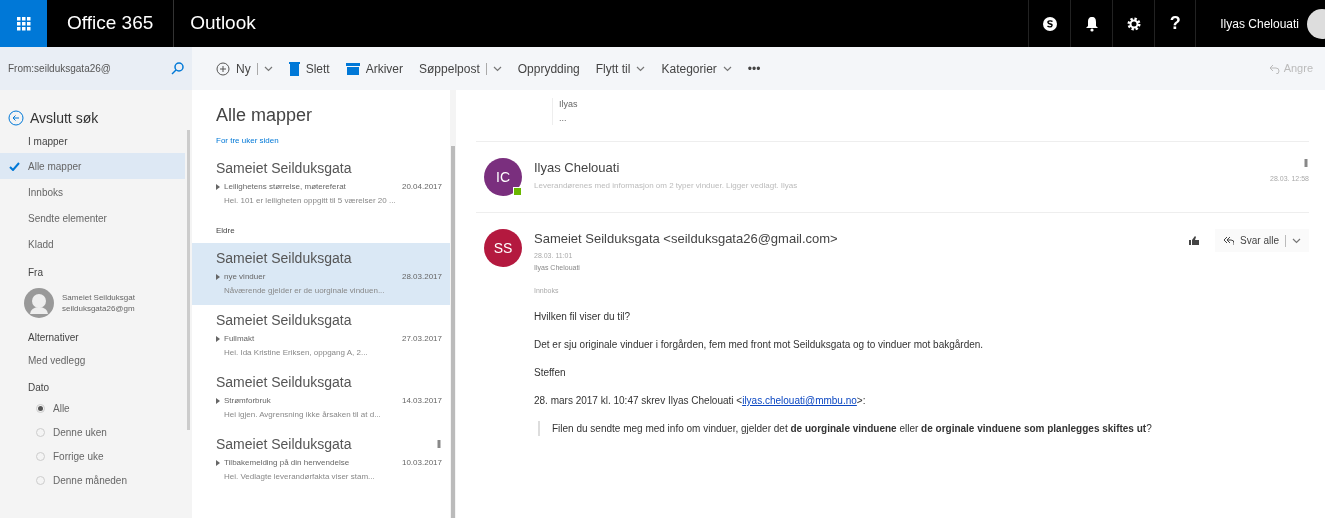  I want to click on toolbar-button: Opprydding, so click(548, 68).